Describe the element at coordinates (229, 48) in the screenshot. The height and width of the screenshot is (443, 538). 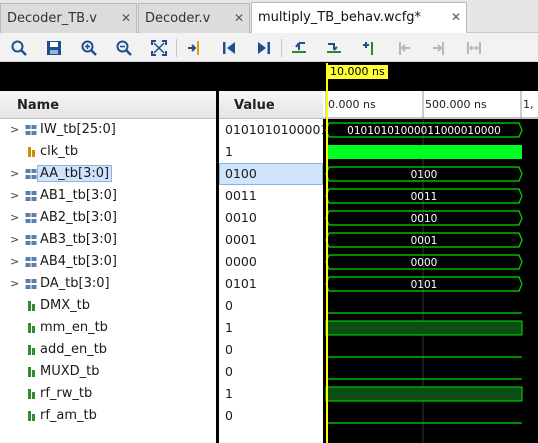
I see `go-to-start-icon` at that location.